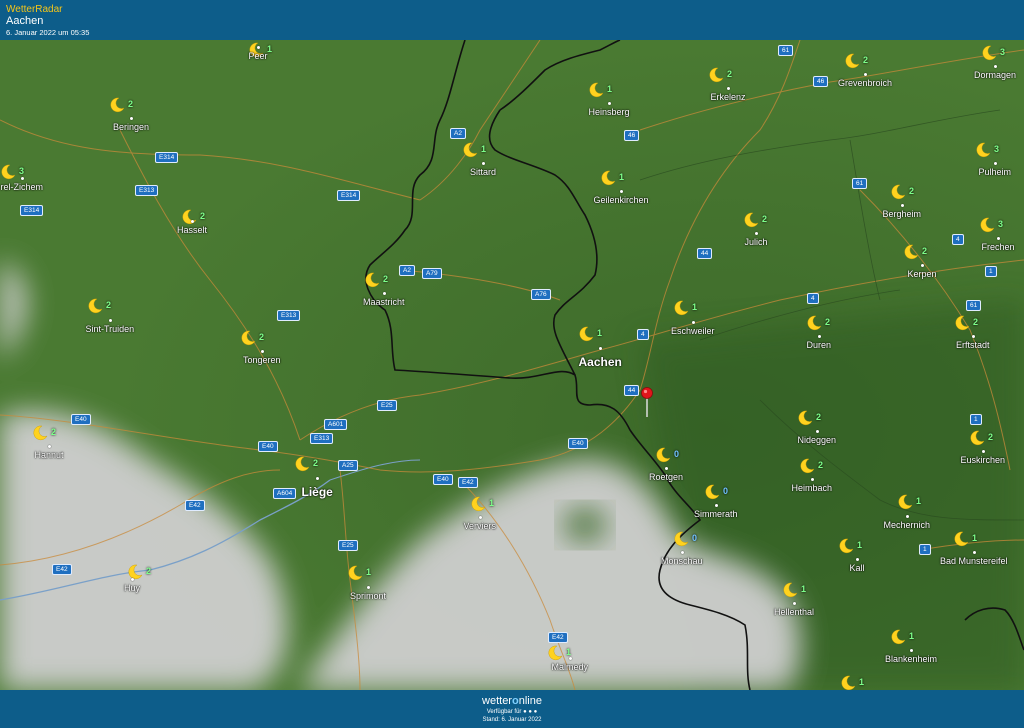 The image size is (1024, 728). What do you see at coordinates (974, 561) in the screenshot?
I see `city-label: Bad Munstereifel` at bounding box center [974, 561].